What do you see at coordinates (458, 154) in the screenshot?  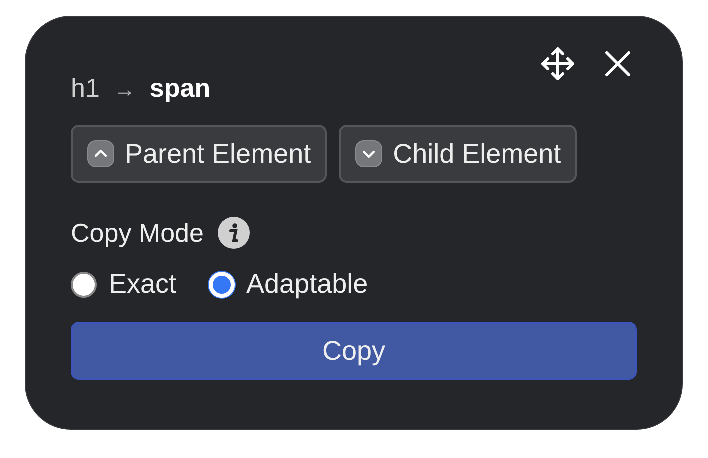 I see `child-element-button: Child Element` at bounding box center [458, 154].